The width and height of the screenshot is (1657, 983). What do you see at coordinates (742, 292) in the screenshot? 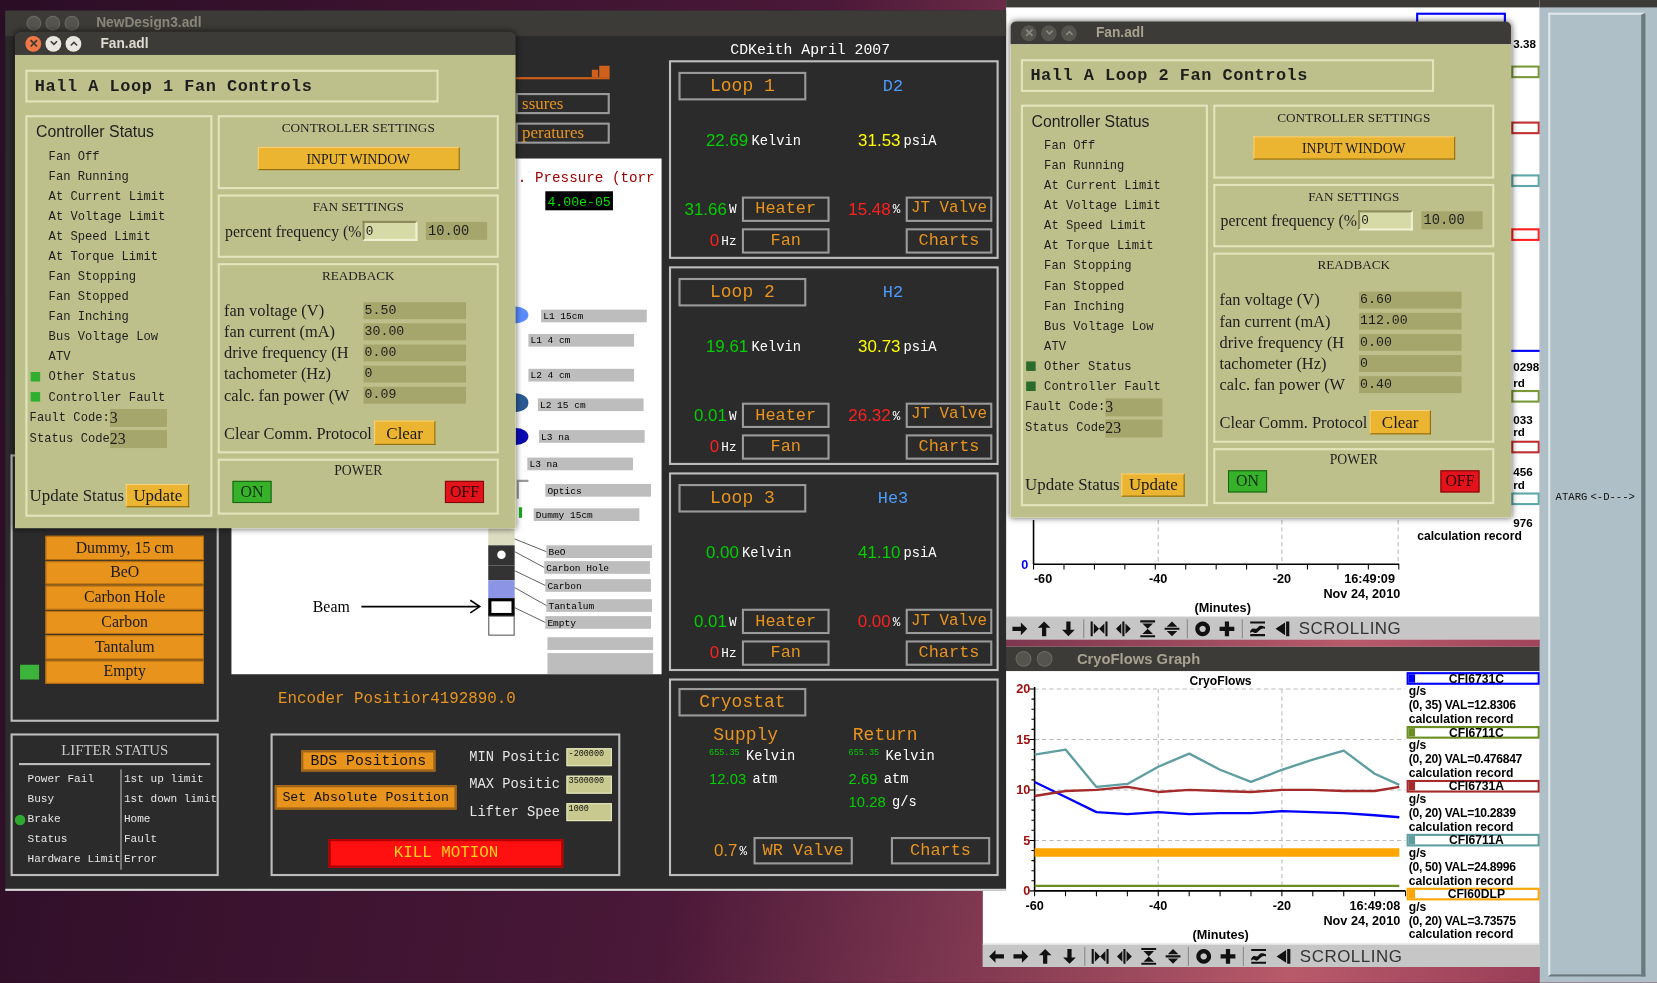
I see `loop-button: Loop 2` at bounding box center [742, 292].